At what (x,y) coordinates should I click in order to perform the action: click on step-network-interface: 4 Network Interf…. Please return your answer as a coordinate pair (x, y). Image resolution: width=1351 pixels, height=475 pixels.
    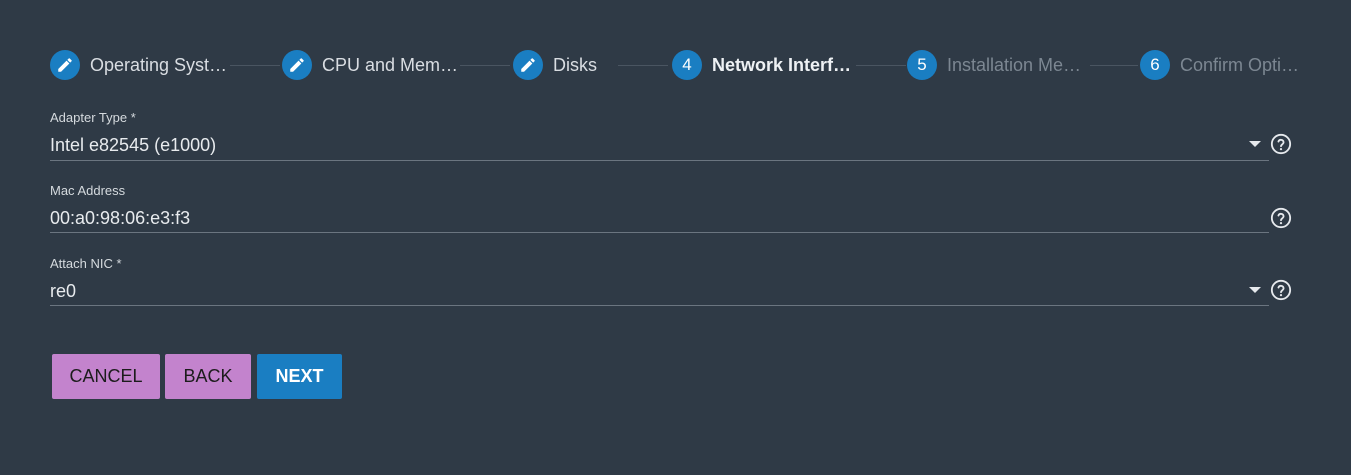
    Looking at the image, I should click on (761, 65).